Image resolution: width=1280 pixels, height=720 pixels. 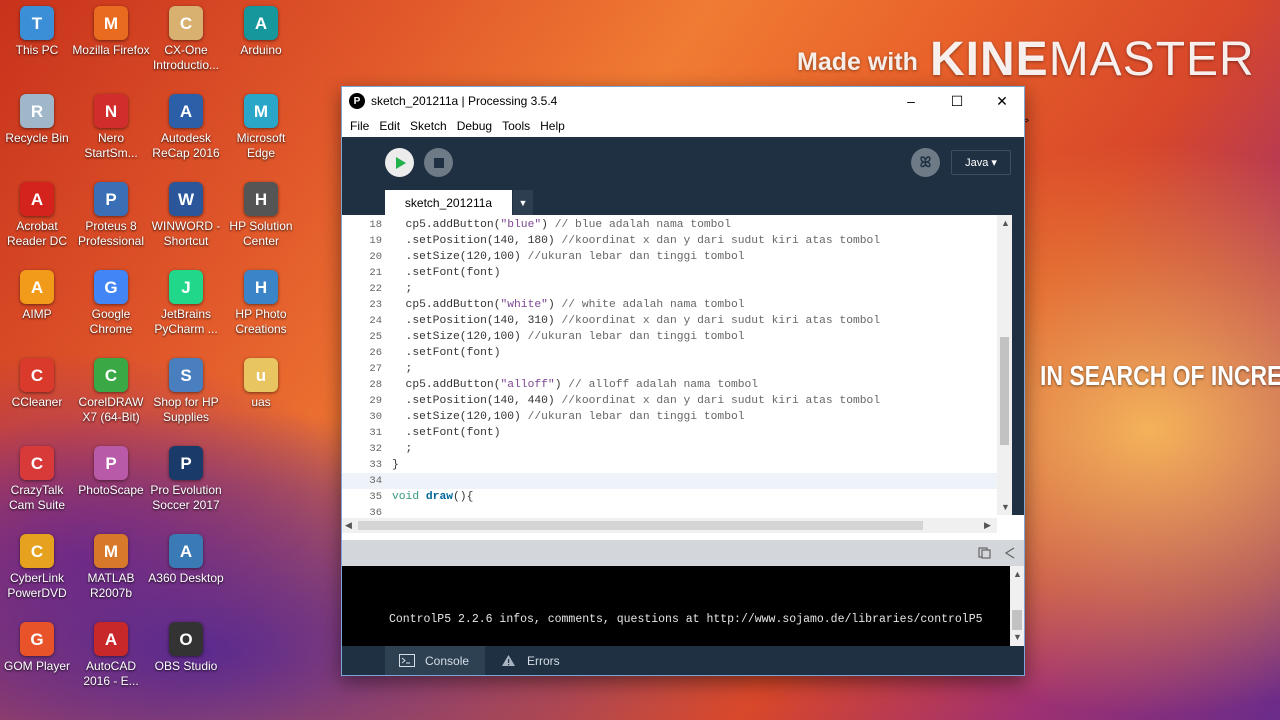 What do you see at coordinates (1017, 606) in the screenshot?
I see `console-scrollbar: ▲ ▼` at bounding box center [1017, 606].